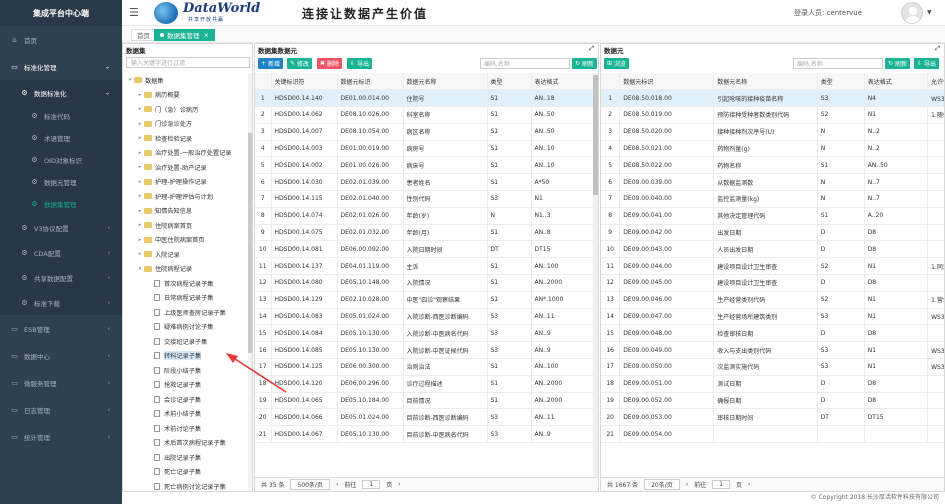 This screenshot has height=504, width=945. What do you see at coordinates (186, 95) in the screenshot?
I see `tree-node: ▸ 病历概要` at bounding box center [186, 95].